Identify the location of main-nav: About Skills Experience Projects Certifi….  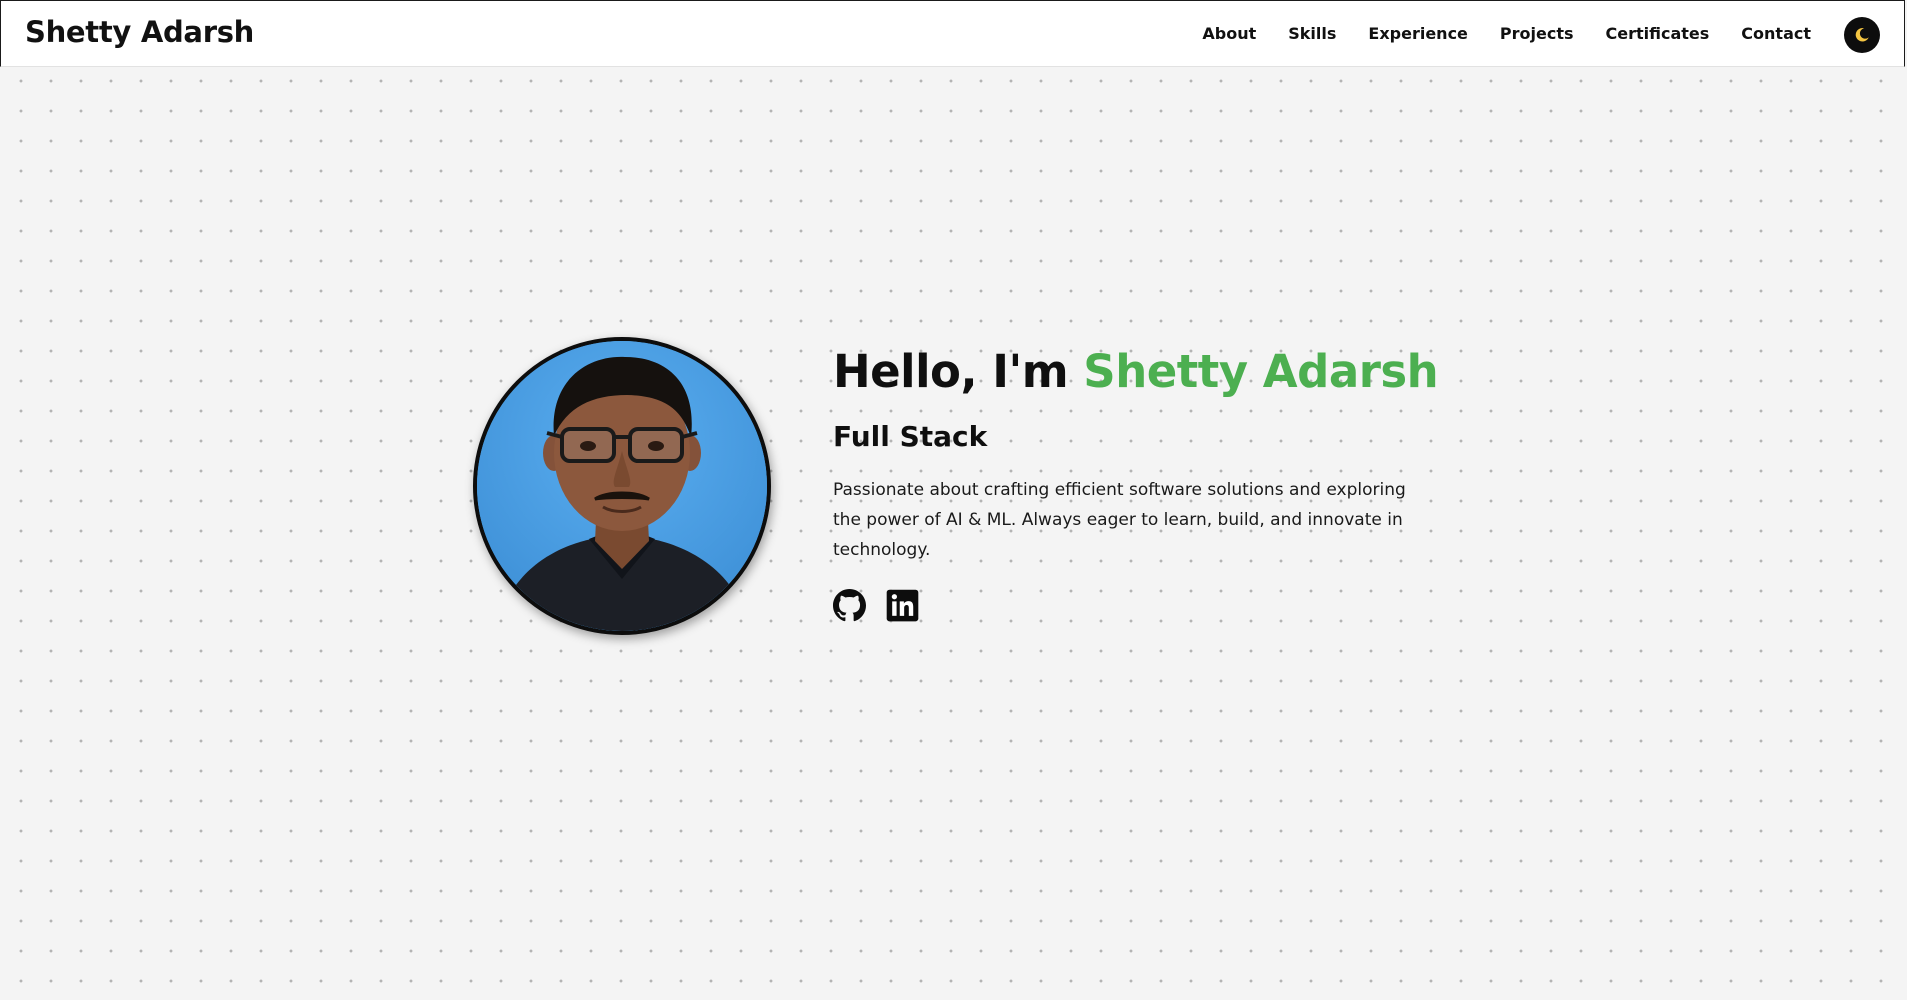
(1506, 33).